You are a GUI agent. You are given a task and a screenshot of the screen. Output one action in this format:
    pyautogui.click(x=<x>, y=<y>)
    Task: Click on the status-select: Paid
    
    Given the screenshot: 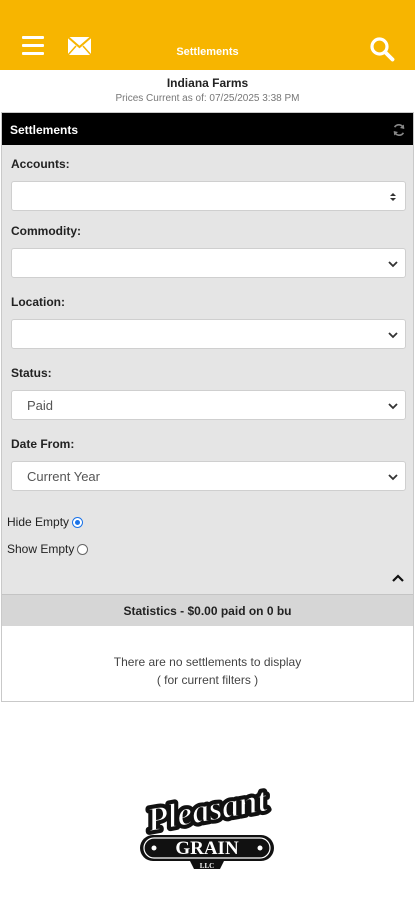 What is the action you would take?
    pyautogui.click(x=208, y=405)
    